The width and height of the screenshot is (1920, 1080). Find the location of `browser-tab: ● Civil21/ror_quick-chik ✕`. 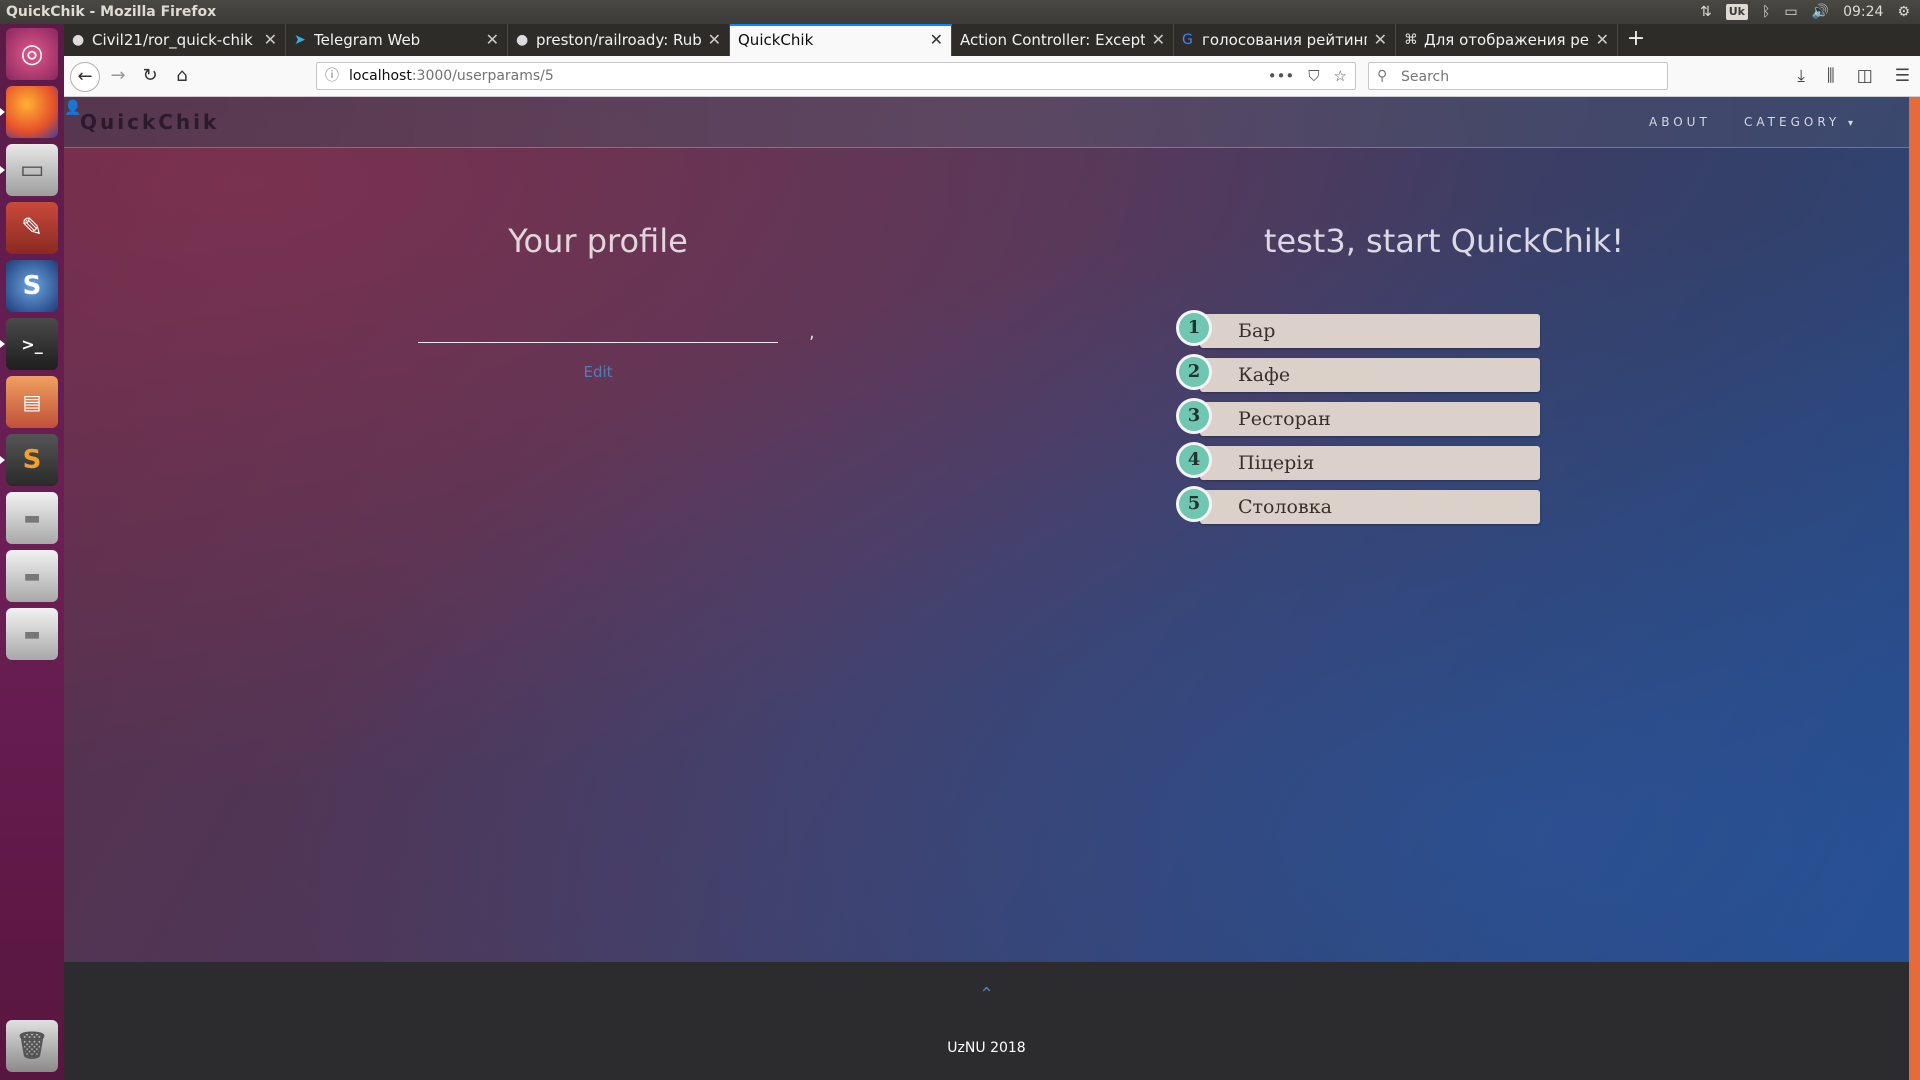

browser-tab: ● Civil21/ror_quick-chik ✕ is located at coordinates (175, 40).